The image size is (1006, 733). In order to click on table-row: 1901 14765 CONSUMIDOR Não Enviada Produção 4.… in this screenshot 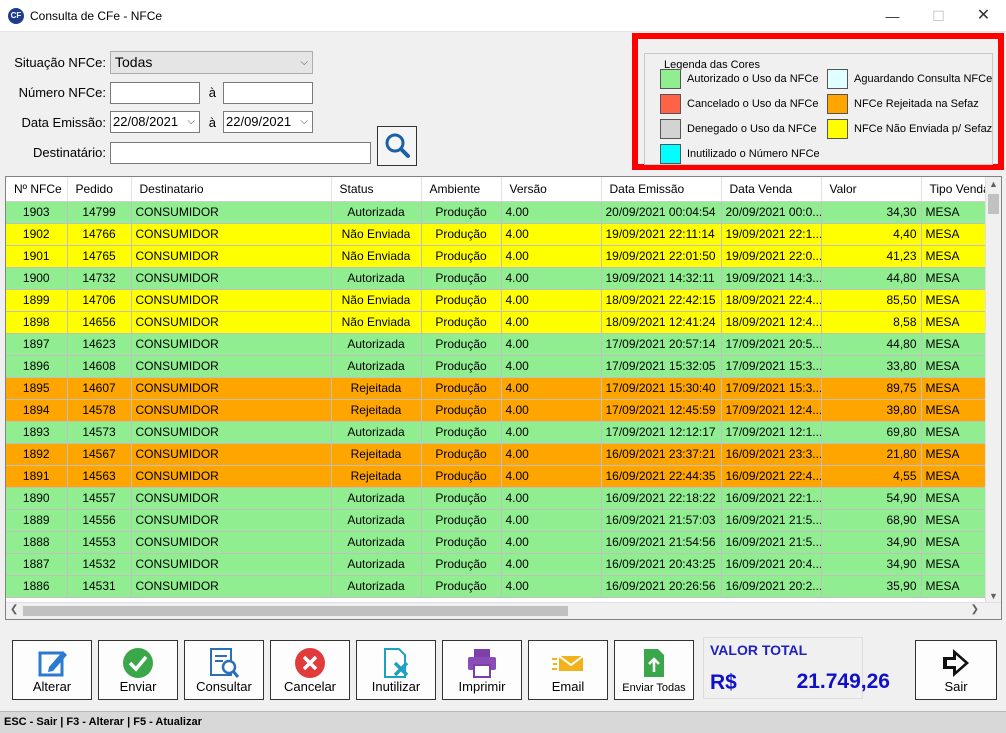, I will do `click(496, 256)`.